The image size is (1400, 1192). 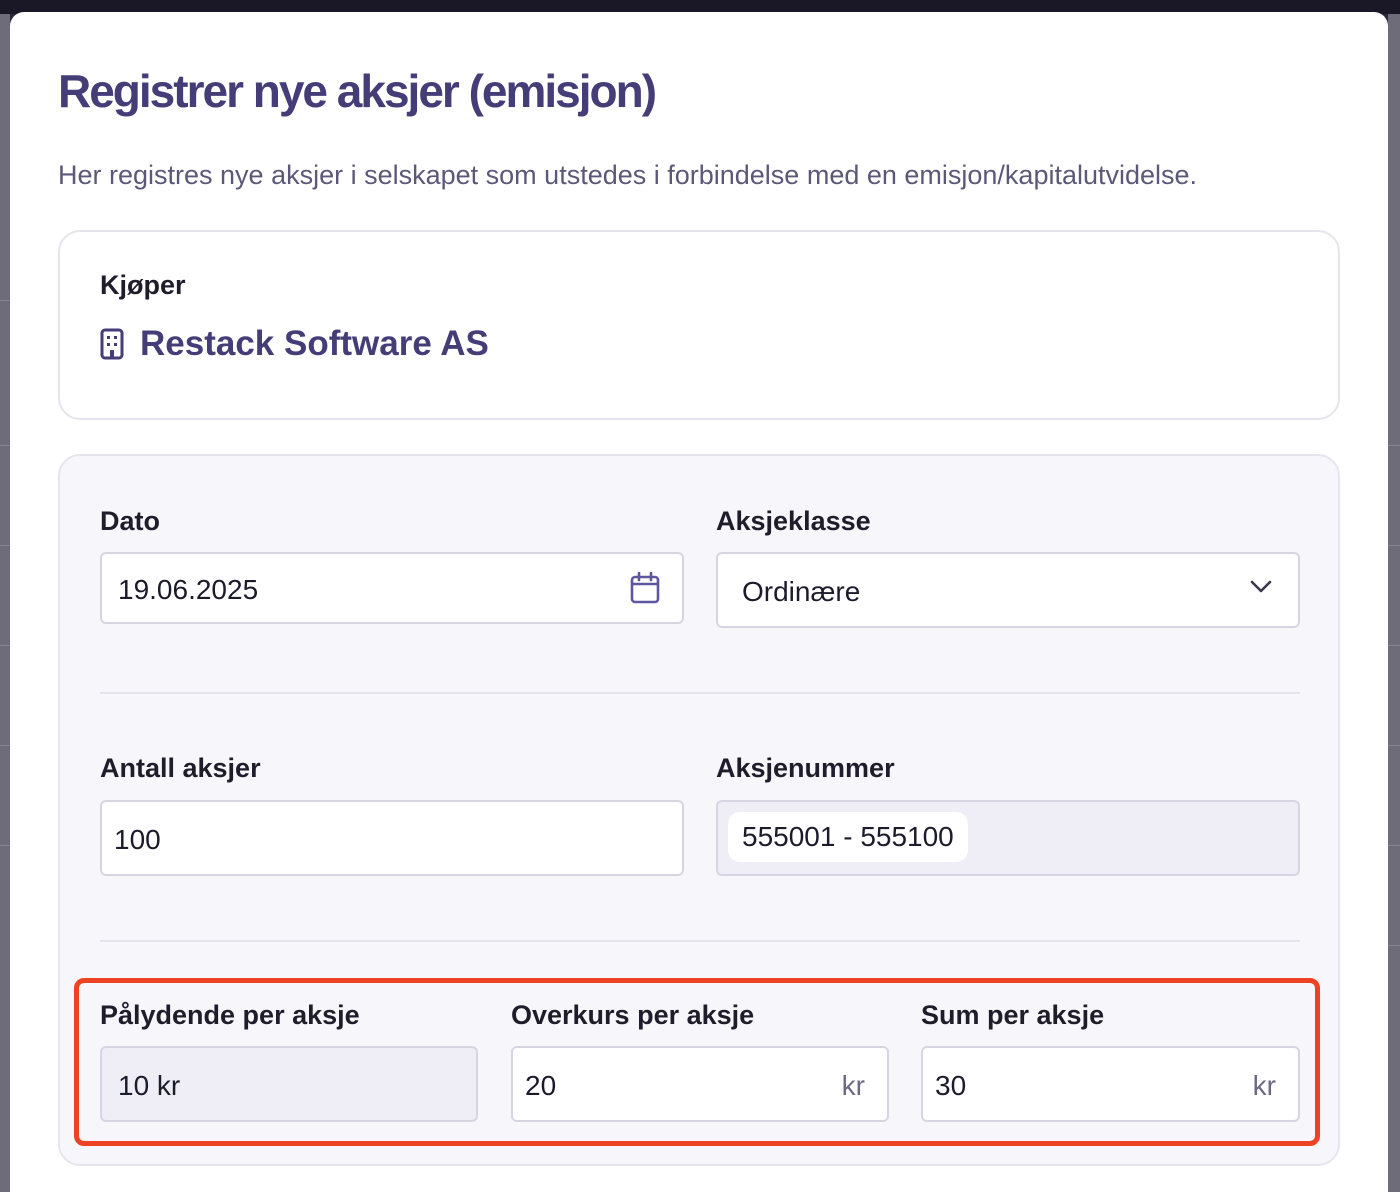 What do you see at coordinates (130, 521) in the screenshot?
I see `date-label: Dato` at bounding box center [130, 521].